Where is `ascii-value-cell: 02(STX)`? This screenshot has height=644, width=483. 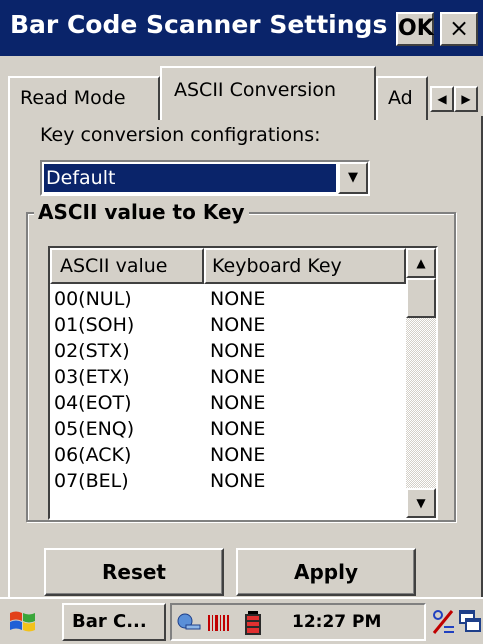
ascii-value-cell: 02(STX) is located at coordinates (92, 351).